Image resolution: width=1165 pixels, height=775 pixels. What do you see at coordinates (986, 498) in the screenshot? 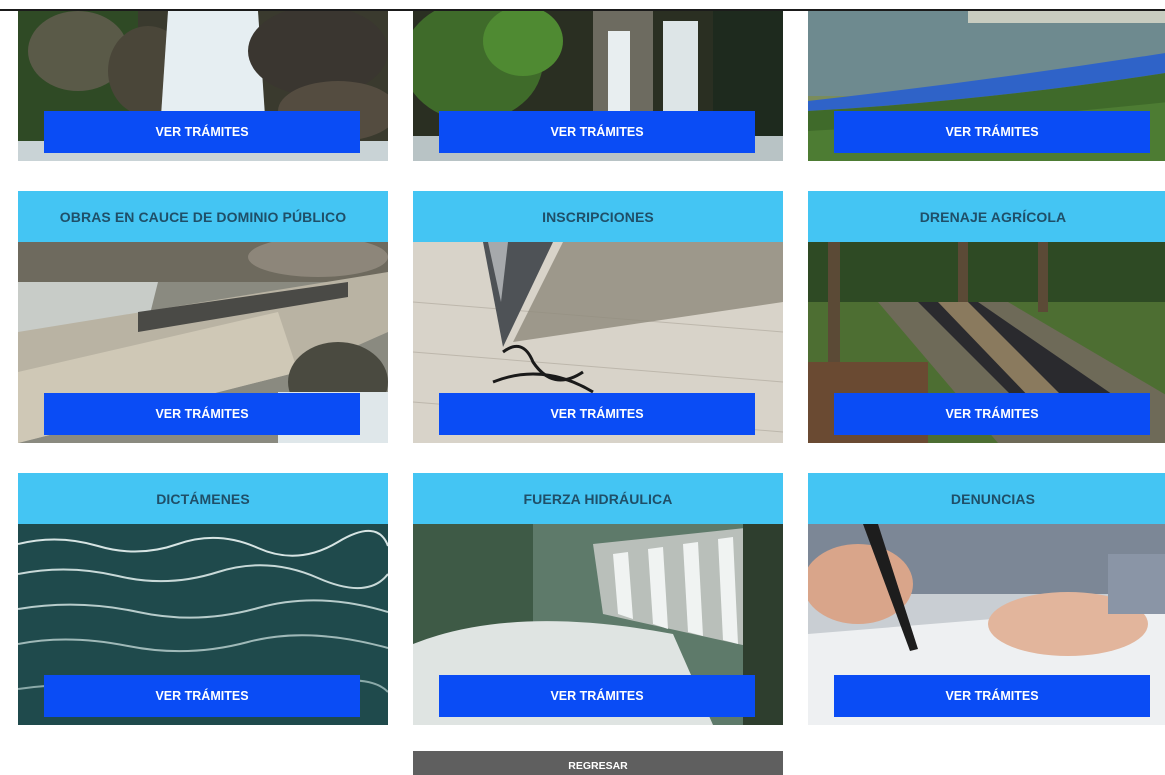
I see `card-title: DENUNCIAS` at bounding box center [986, 498].